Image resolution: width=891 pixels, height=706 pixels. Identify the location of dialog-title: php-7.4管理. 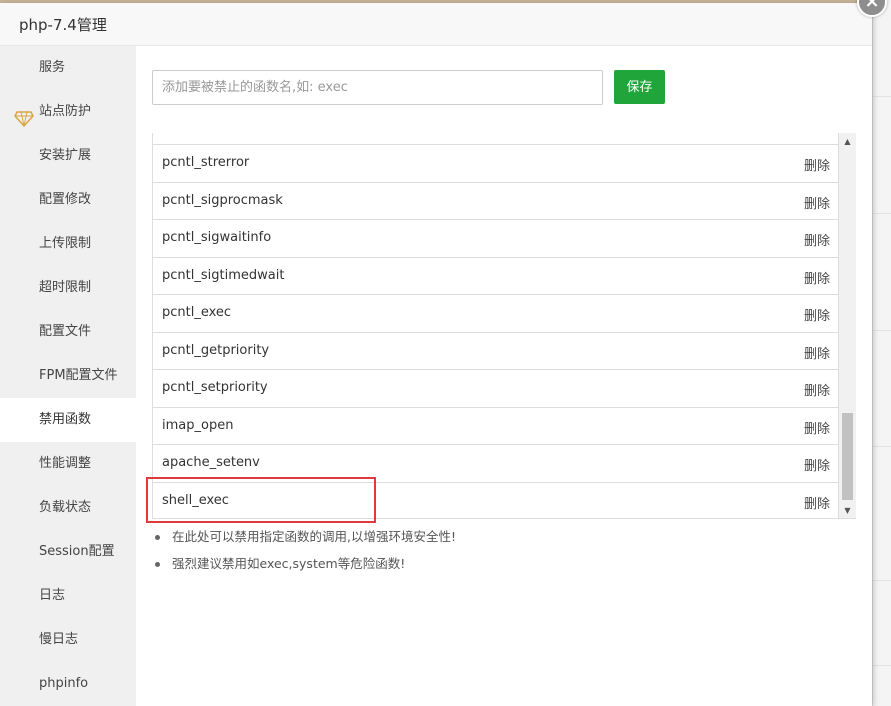
(63, 25).